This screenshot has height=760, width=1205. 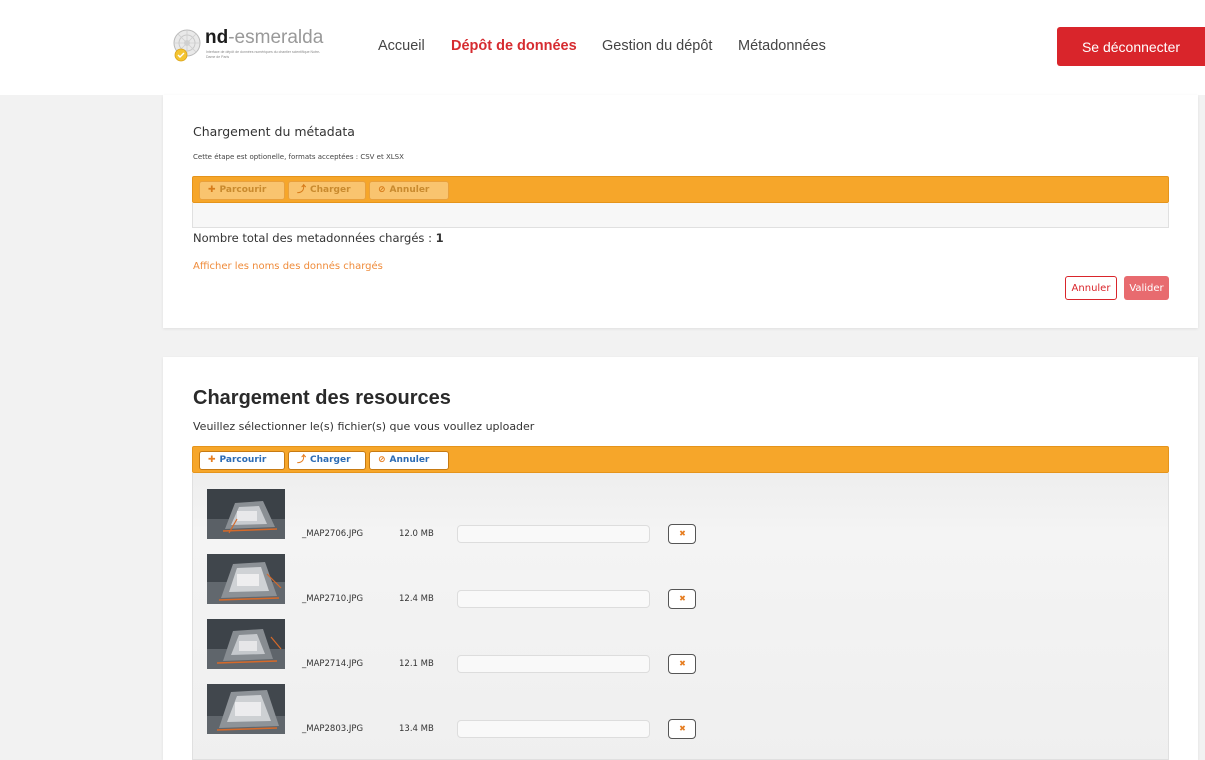 I want to click on metadata-upload-button: ⤴ Charger, so click(x=327, y=190).